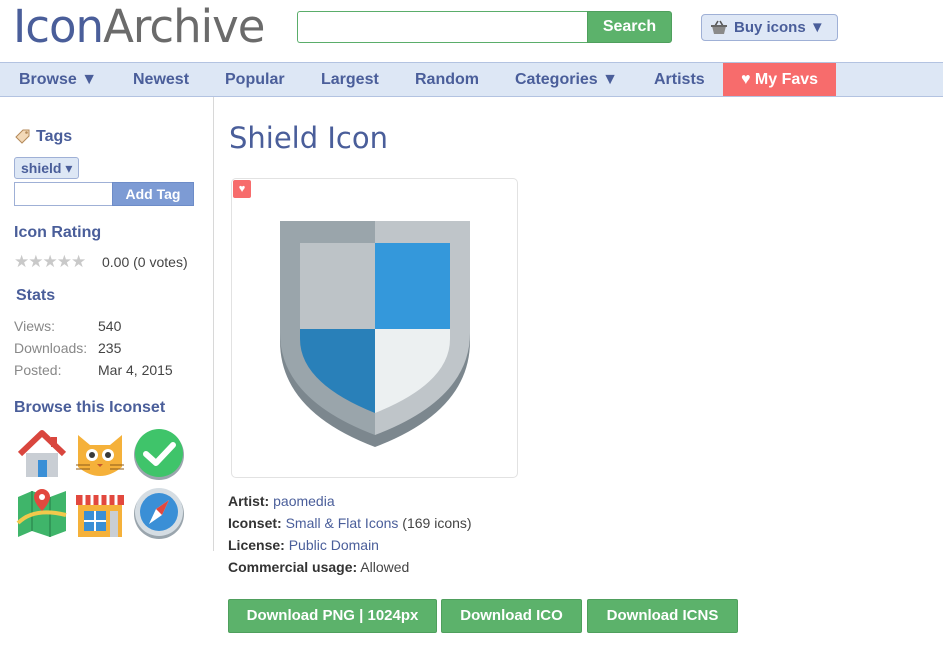 The height and width of the screenshot is (651, 943). Describe the element at coordinates (566, 79) in the screenshot. I see `nav-categories: Categories ▼` at that location.